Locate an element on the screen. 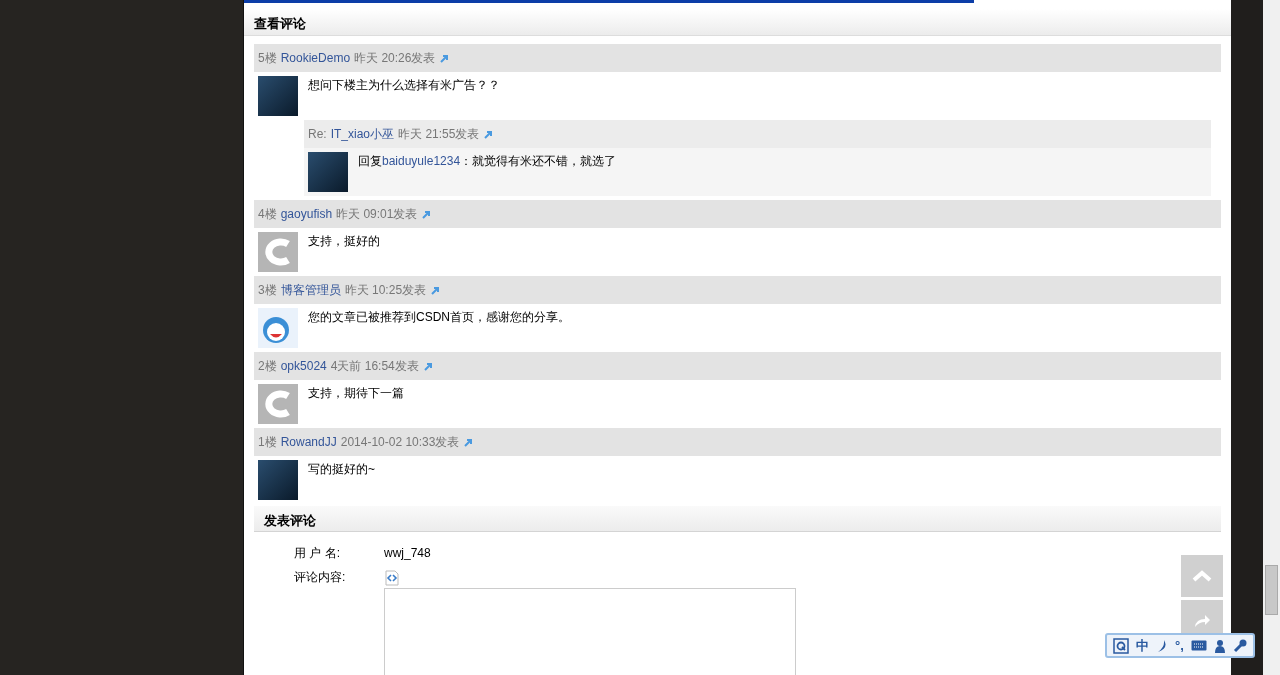 The width and height of the screenshot is (1280, 675). post-time: 4天前 16:54发表 is located at coordinates (374, 366).